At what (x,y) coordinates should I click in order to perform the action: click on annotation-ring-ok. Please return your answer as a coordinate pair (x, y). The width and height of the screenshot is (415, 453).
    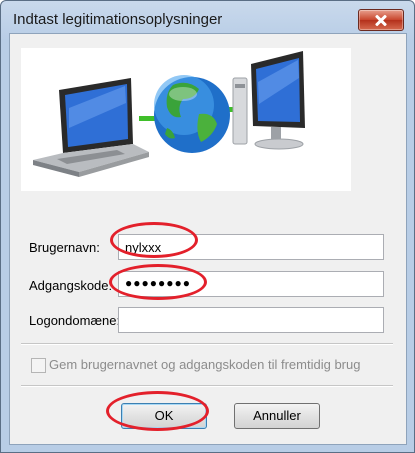
    Looking at the image, I should click on (157, 411).